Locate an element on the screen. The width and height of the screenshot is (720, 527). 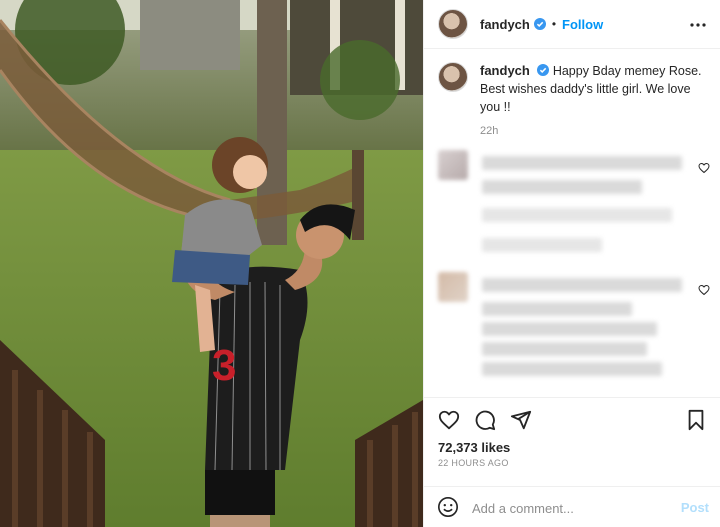
svg-text: 3 is located at coordinates (224, 365).